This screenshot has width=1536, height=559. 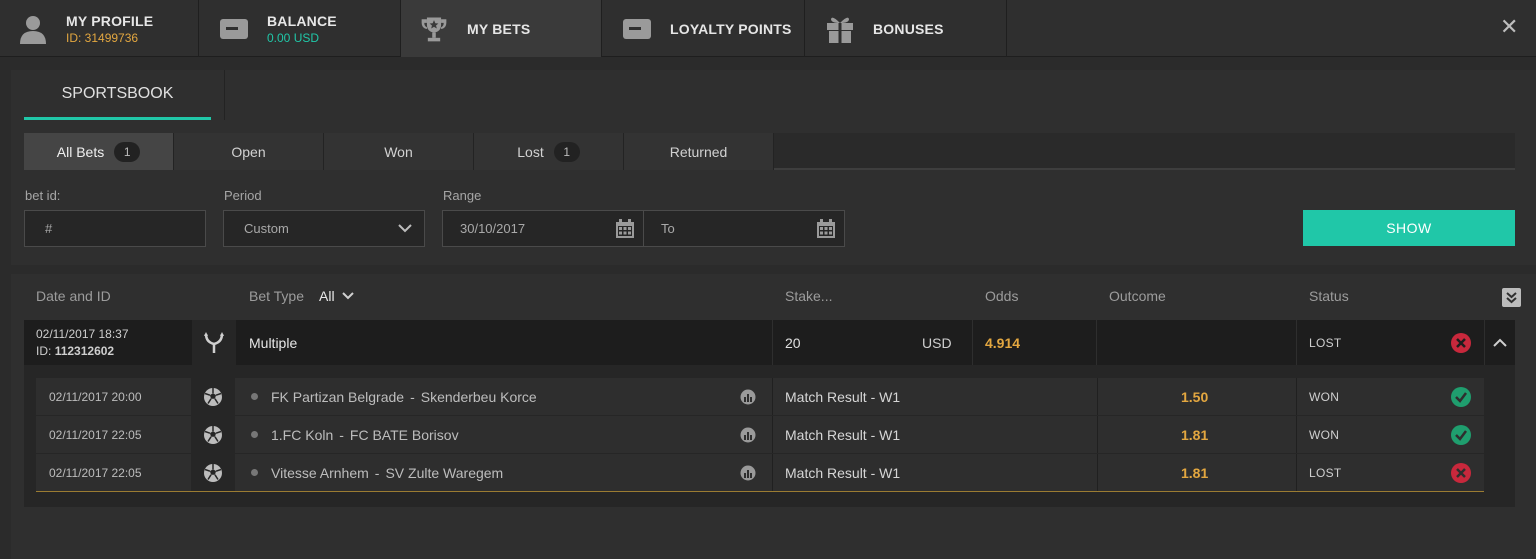 I want to click on filter-tab-returned: Returned, so click(x=699, y=151).